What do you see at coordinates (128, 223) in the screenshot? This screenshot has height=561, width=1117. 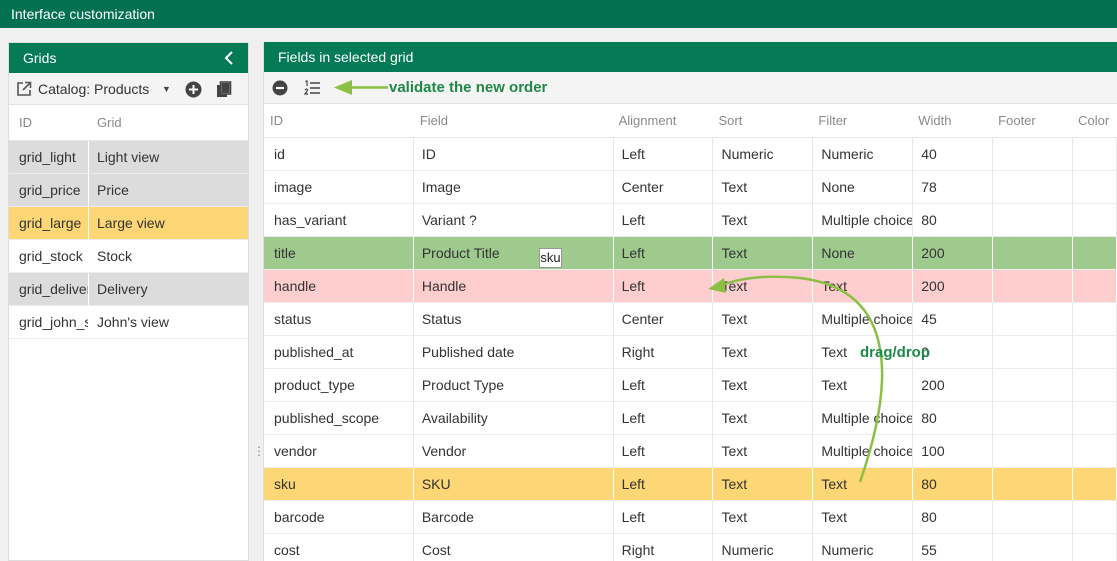 I see `grid-row: grid_large Large view` at bounding box center [128, 223].